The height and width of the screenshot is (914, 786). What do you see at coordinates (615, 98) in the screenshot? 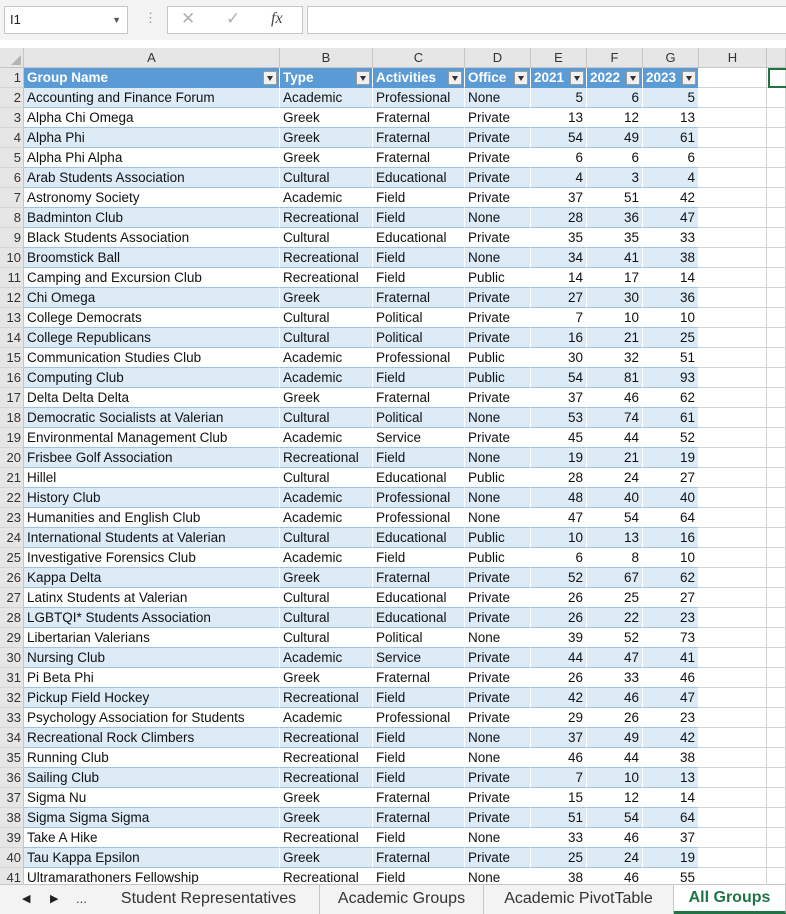
I see `table-cell: 6` at bounding box center [615, 98].